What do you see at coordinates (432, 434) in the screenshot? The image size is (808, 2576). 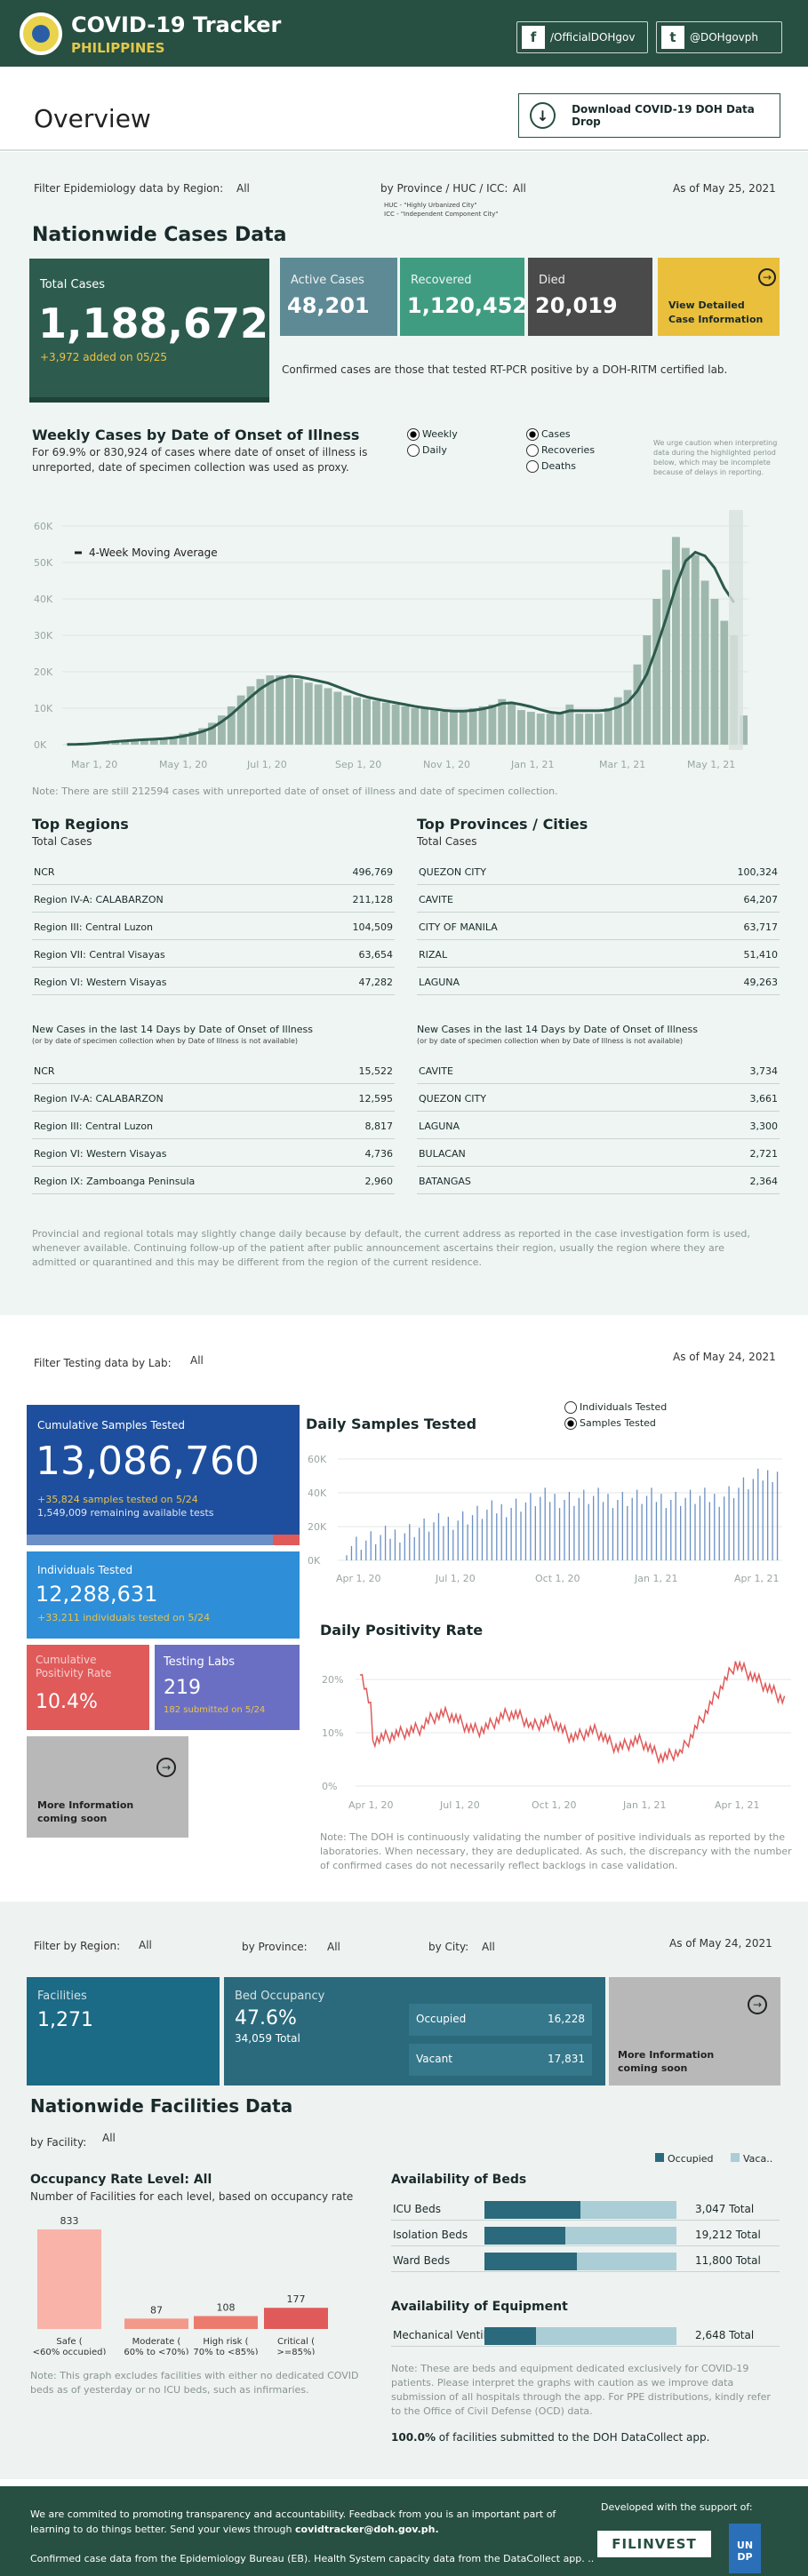 I see `weekly-radio: Weekly` at bounding box center [432, 434].